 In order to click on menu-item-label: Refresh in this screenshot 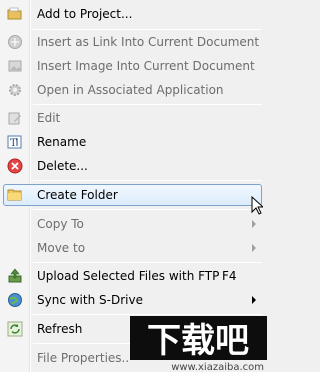, I will do `click(60, 329)`.